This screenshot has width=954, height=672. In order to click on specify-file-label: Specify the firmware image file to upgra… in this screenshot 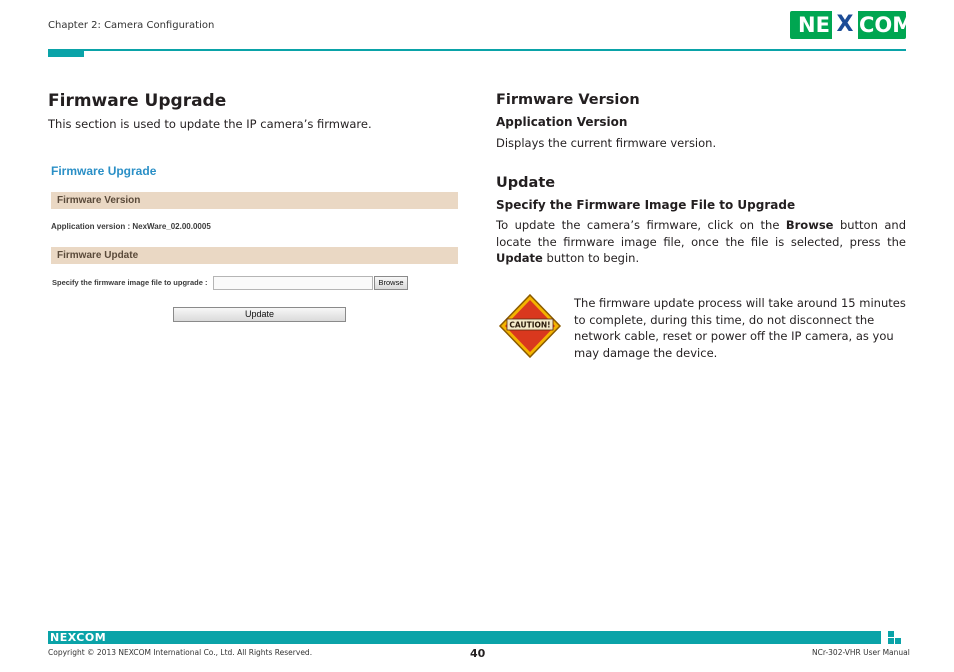, I will do `click(130, 282)`.